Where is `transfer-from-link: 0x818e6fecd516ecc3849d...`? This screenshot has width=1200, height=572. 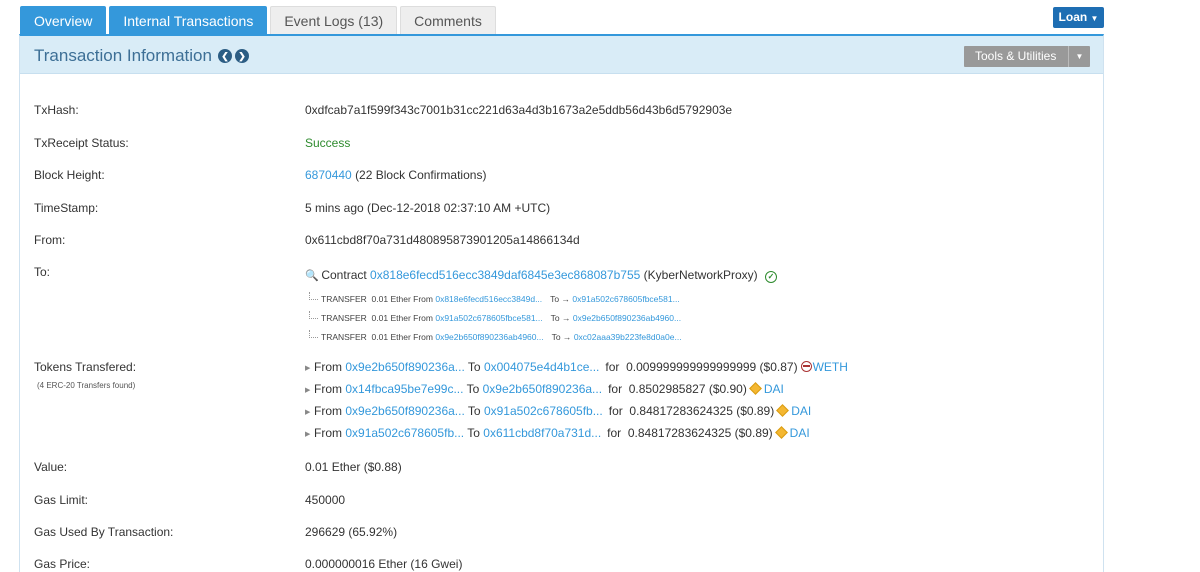 transfer-from-link: 0x818e6fecd516ecc3849d... is located at coordinates (488, 299).